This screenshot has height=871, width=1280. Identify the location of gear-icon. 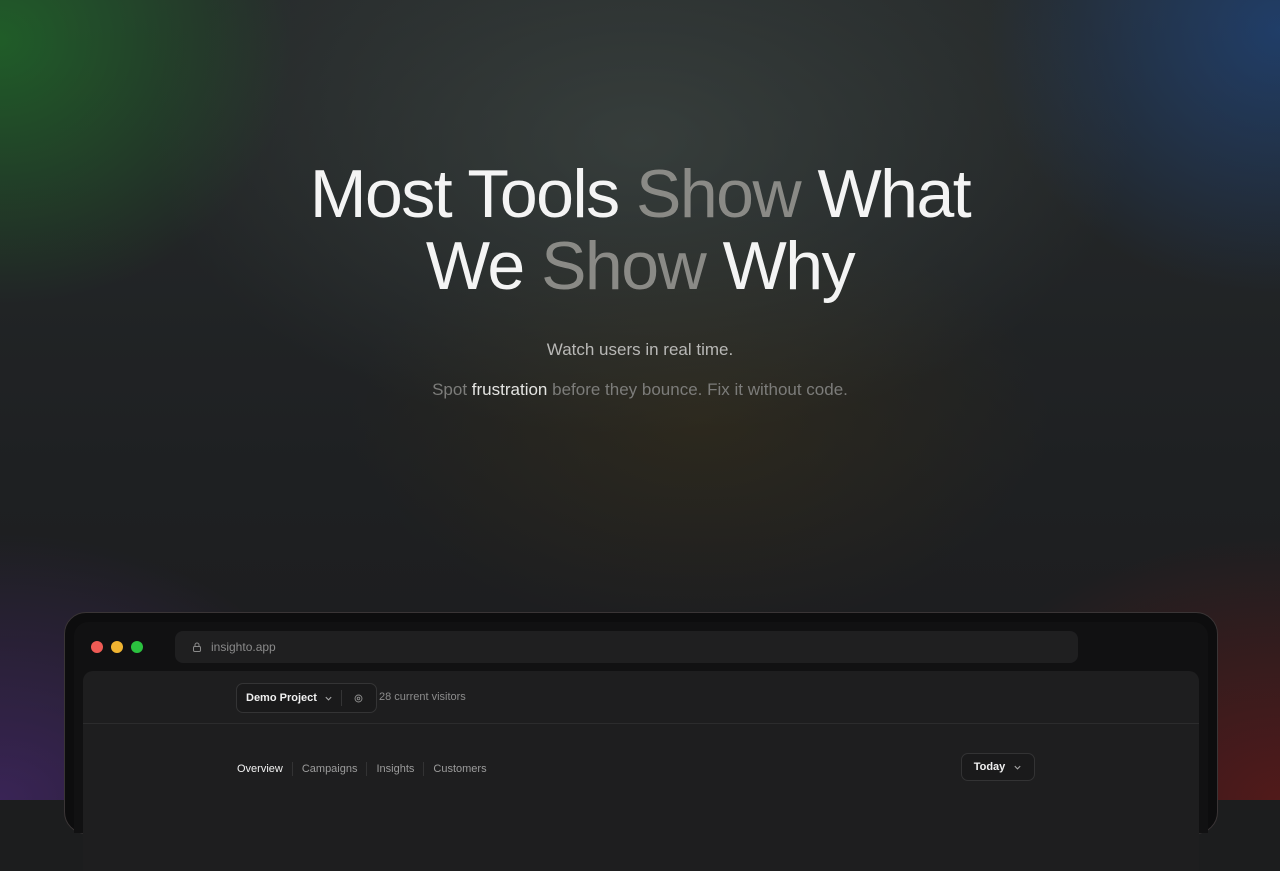
(358, 698).